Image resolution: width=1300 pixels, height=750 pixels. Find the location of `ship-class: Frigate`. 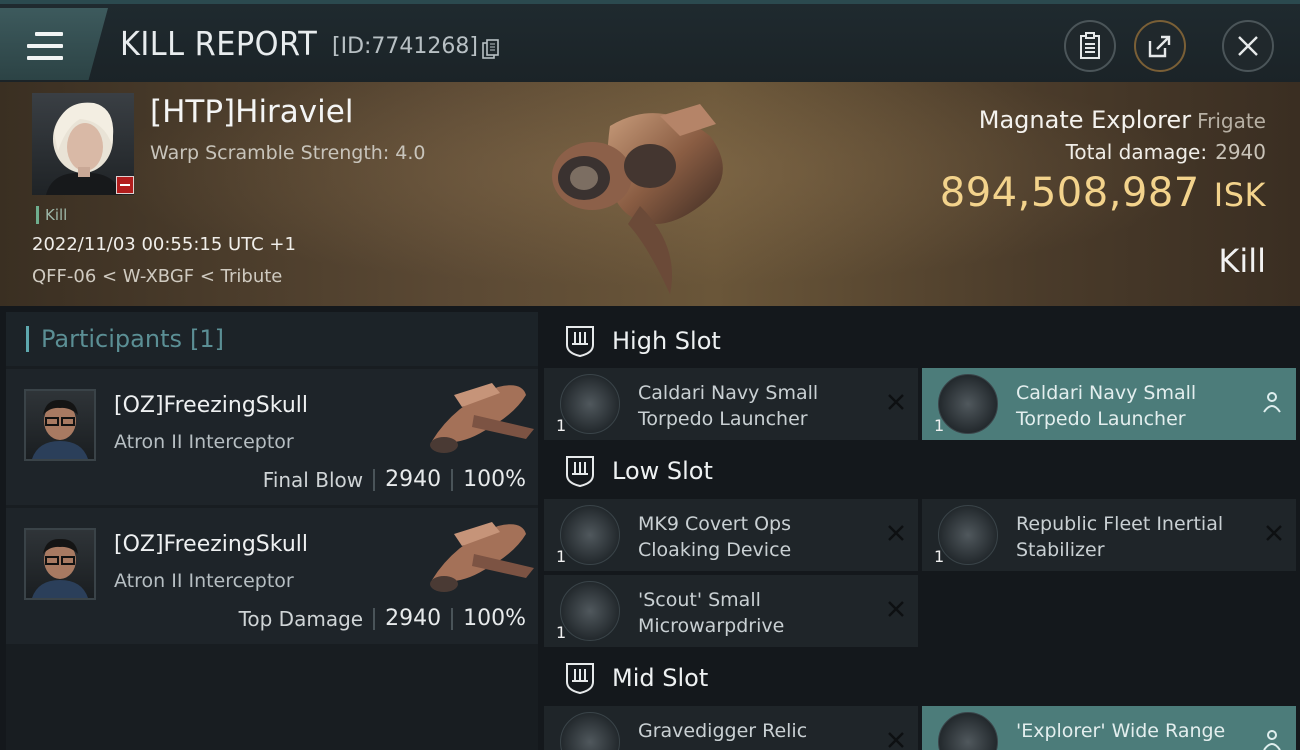

ship-class: Frigate is located at coordinates (1231, 121).